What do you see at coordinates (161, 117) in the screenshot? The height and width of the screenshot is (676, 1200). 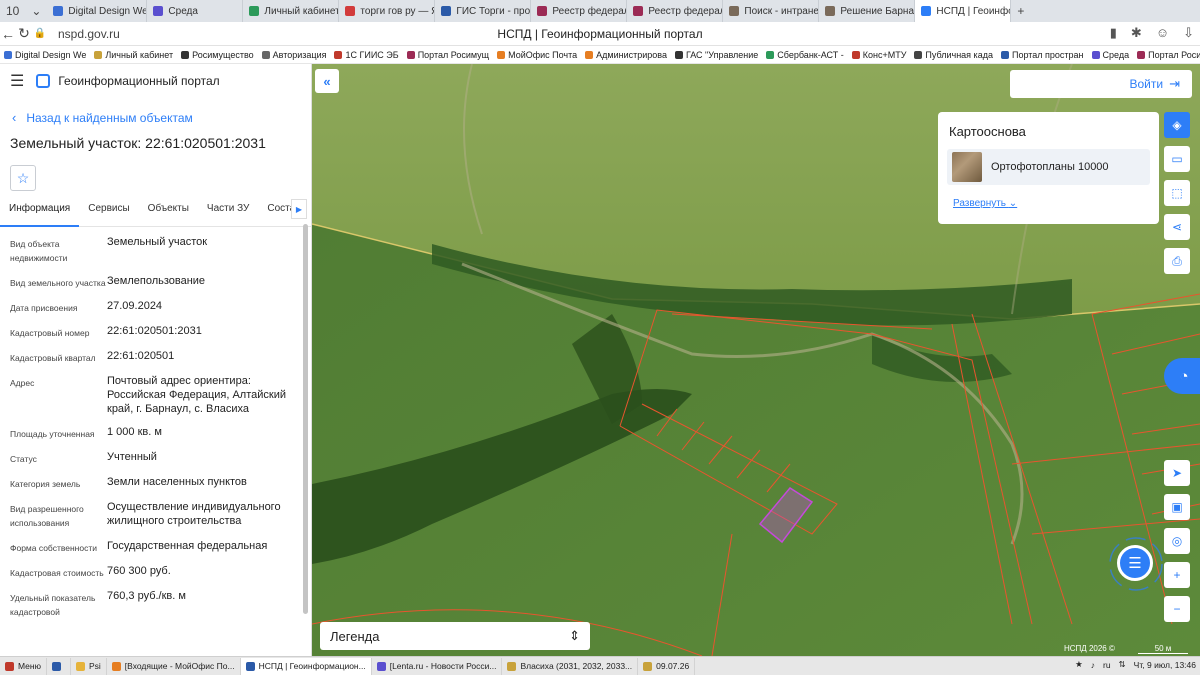 I see `back-to-results-link: ‹ Назад к найденным объектам` at bounding box center [161, 117].